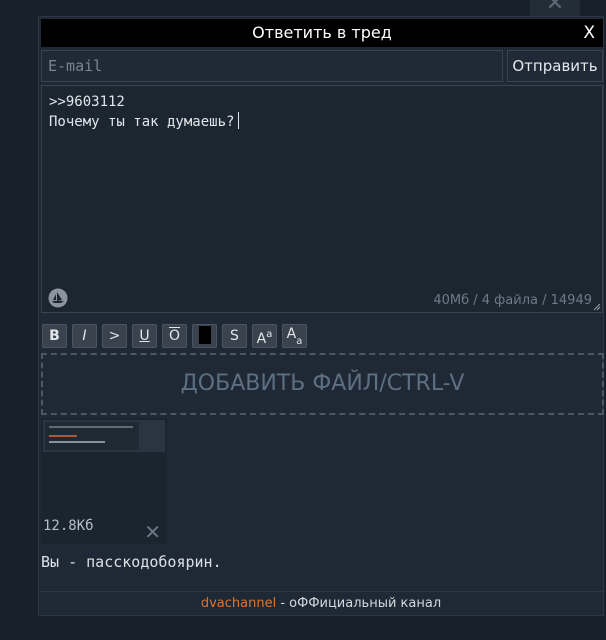  I want to click on subscript-main: A, so click(291, 334).